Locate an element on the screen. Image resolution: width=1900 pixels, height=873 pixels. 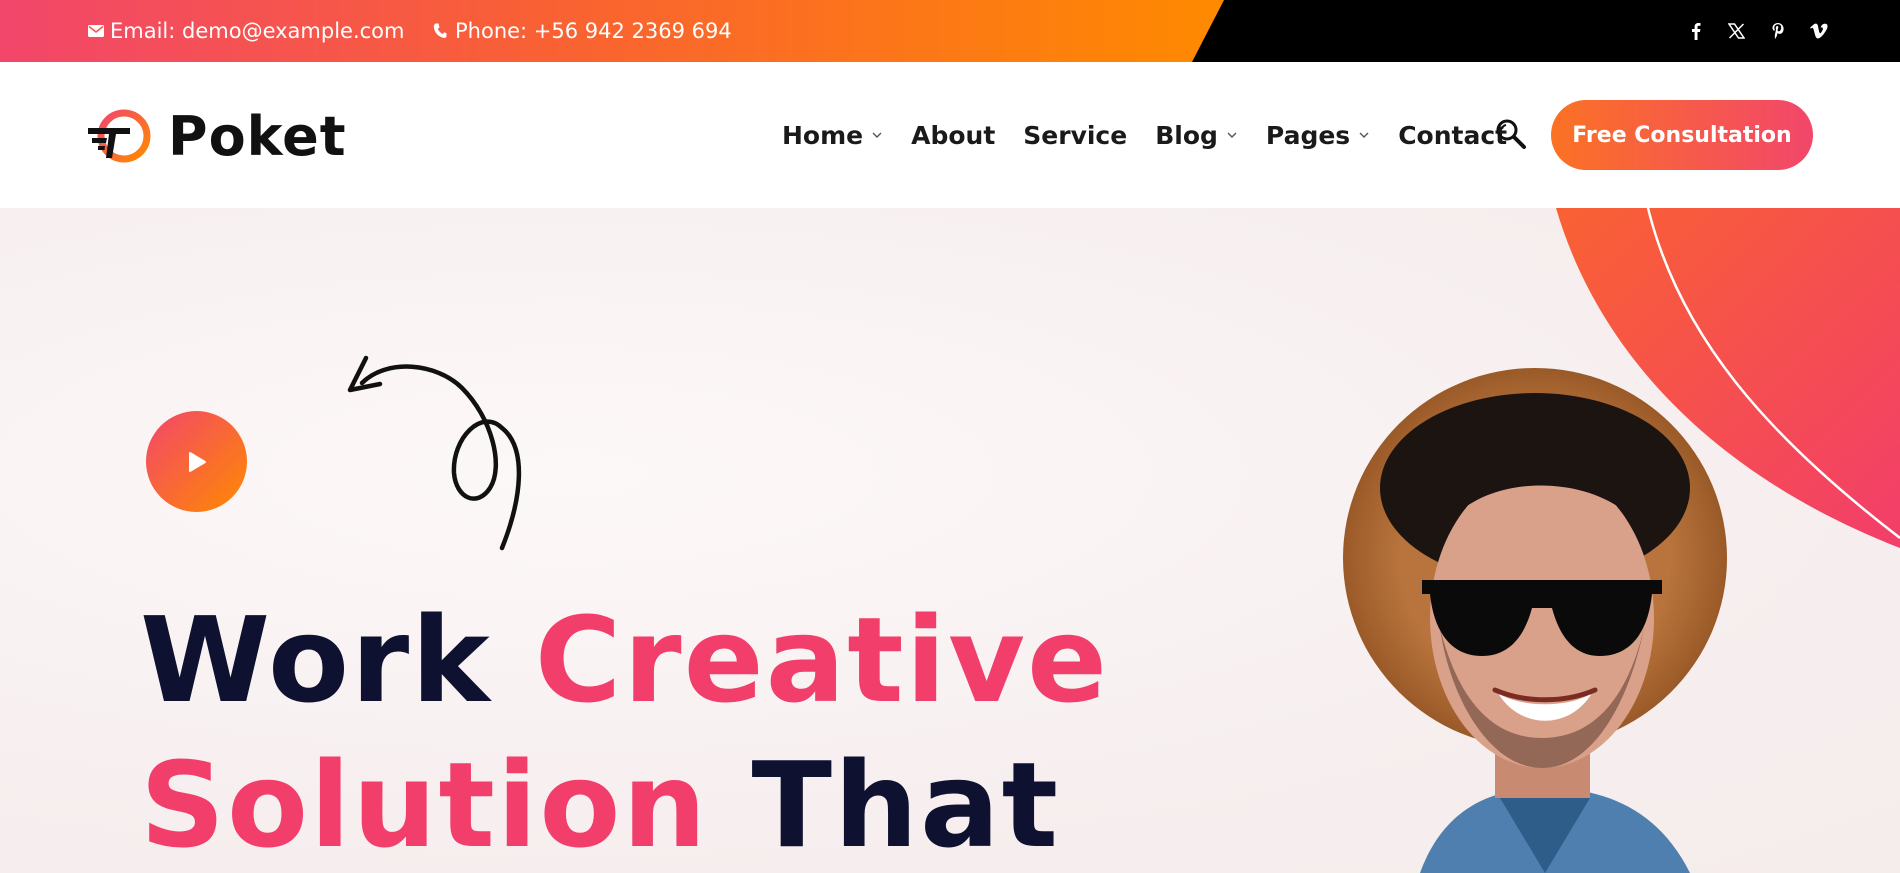
hero-person-image is located at coordinates (1535, 620).